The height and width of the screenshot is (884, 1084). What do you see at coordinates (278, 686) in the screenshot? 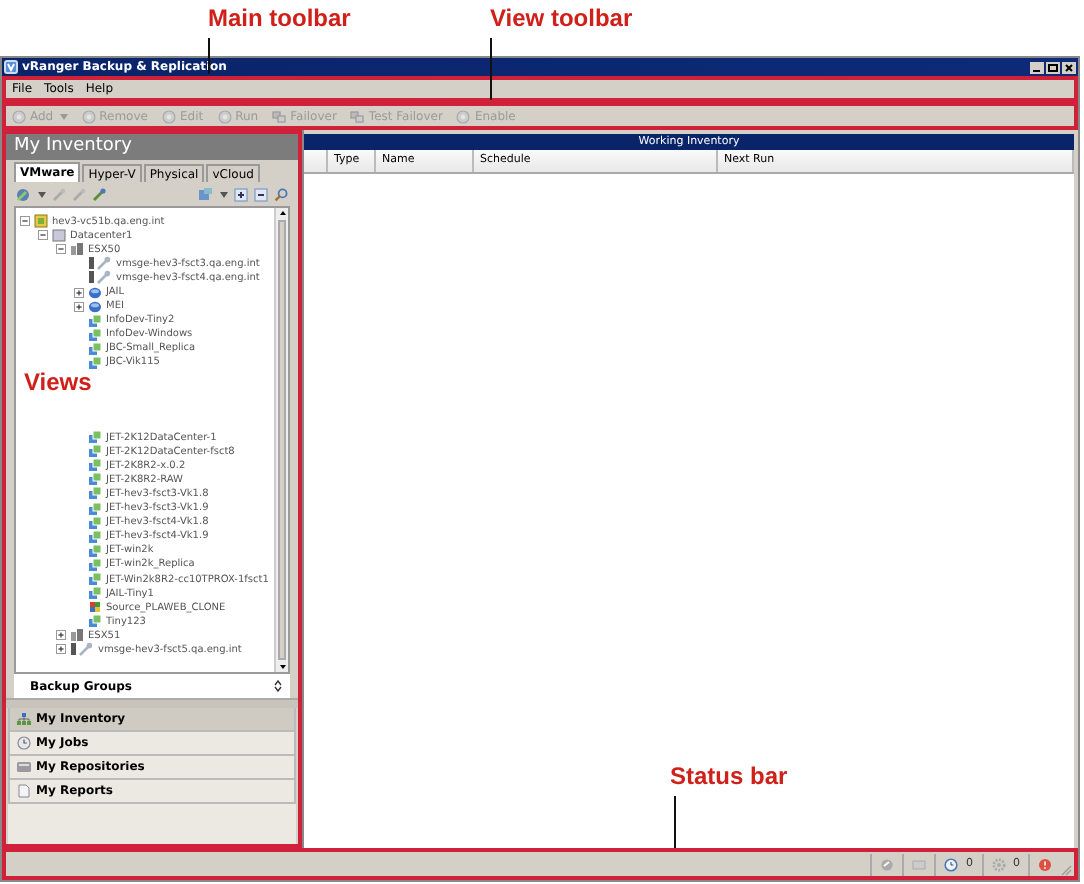
I see `expand-icon` at bounding box center [278, 686].